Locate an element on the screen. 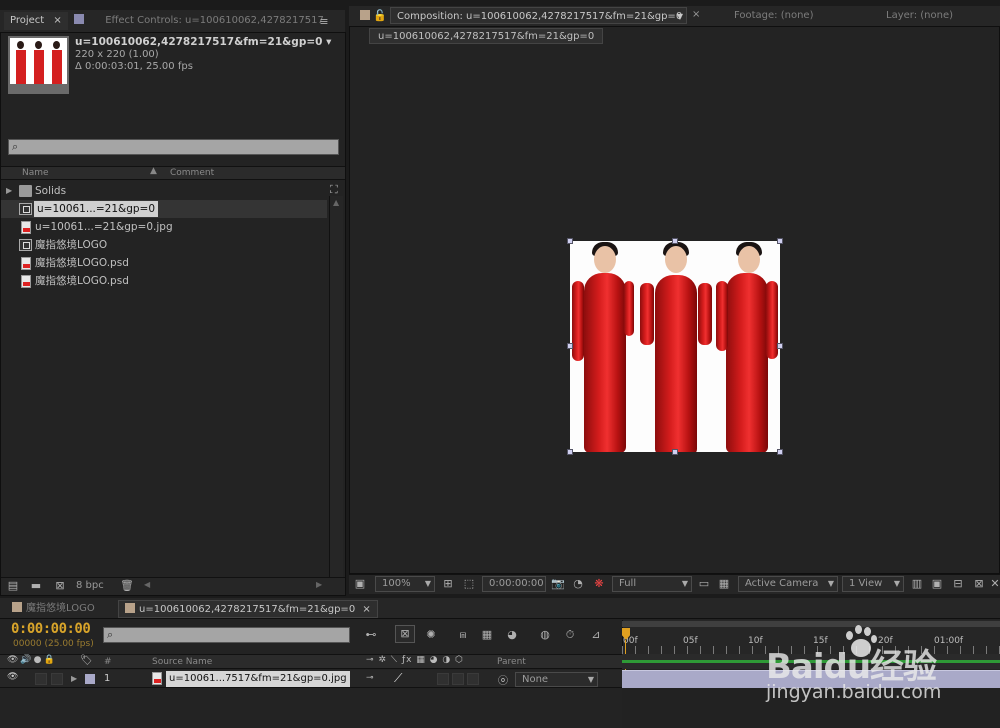  timeline-search-input: ⌕ is located at coordinates (226, 635).